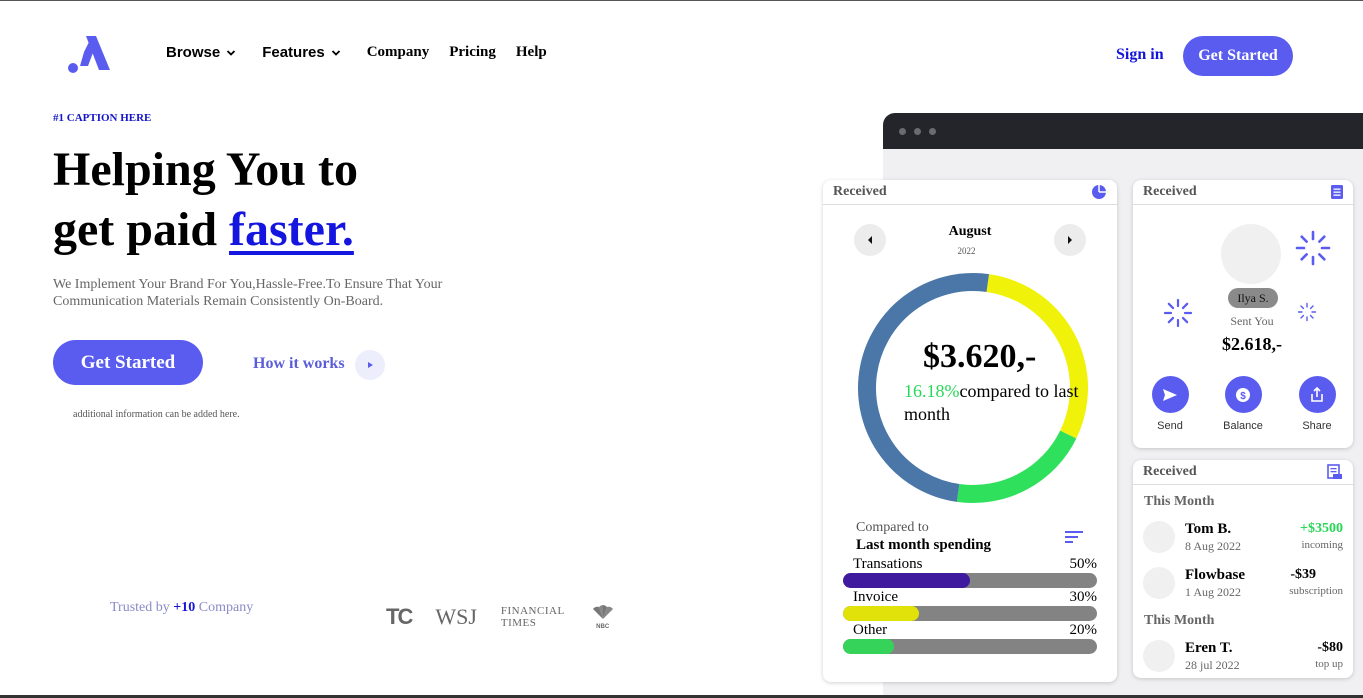 This screenshot has height=698, width=1363. Describe the element at coordinates (1238, 56) in the screenshot. I see `get-started-button: Get Started` at that location.